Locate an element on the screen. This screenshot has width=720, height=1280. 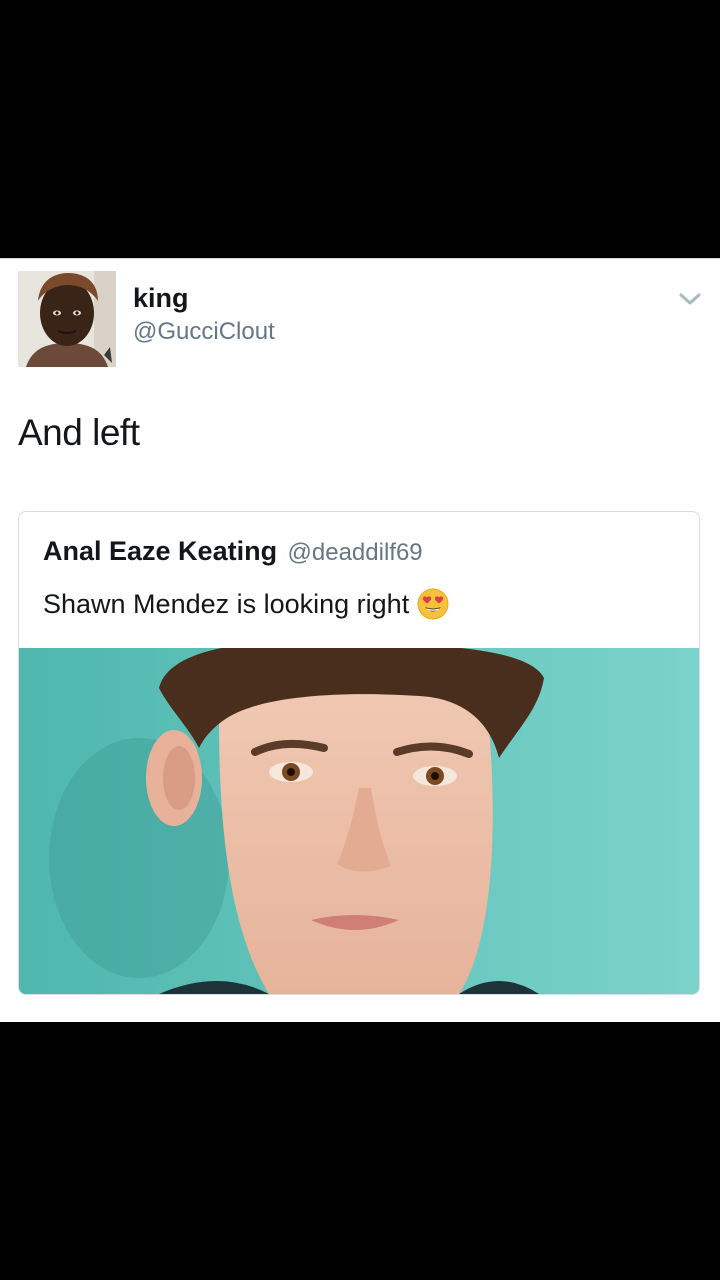
quoted-tweet-text: Shawn Mendez is looking right is located at coordinates (226, 604).